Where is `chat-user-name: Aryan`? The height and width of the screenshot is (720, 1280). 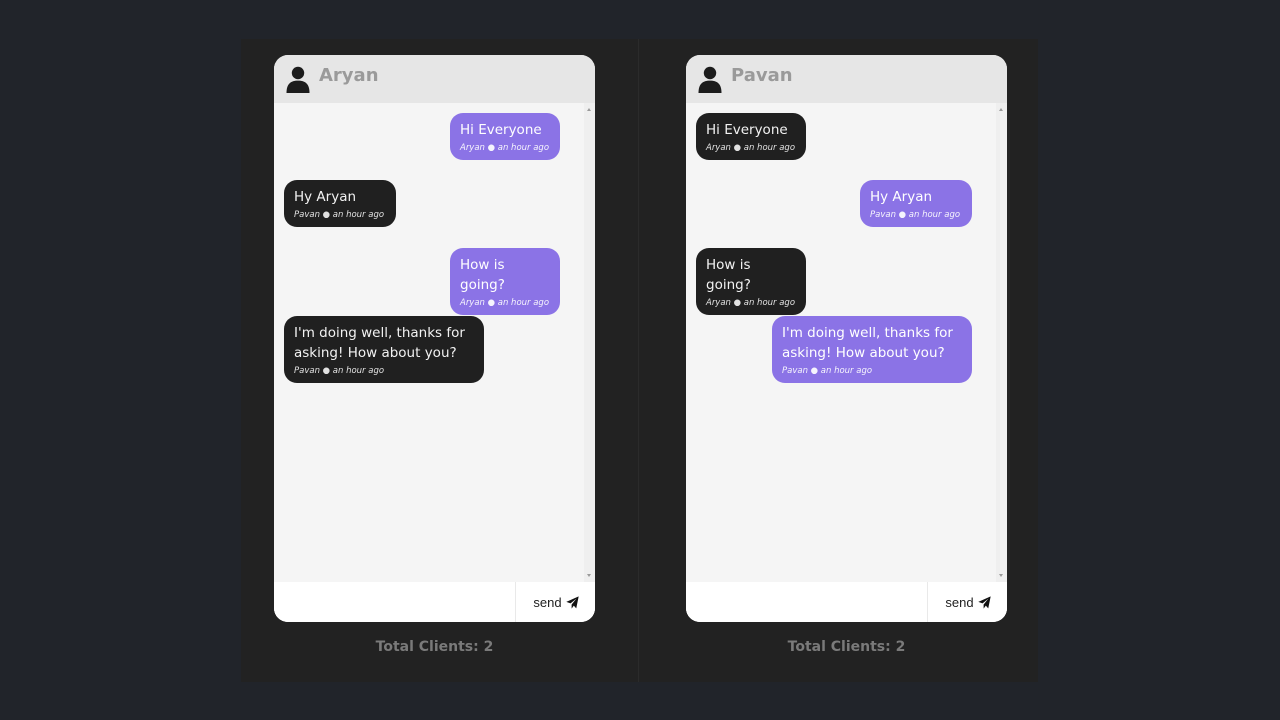
chat-user-name: Aryan is located at coordinates (349, 75).